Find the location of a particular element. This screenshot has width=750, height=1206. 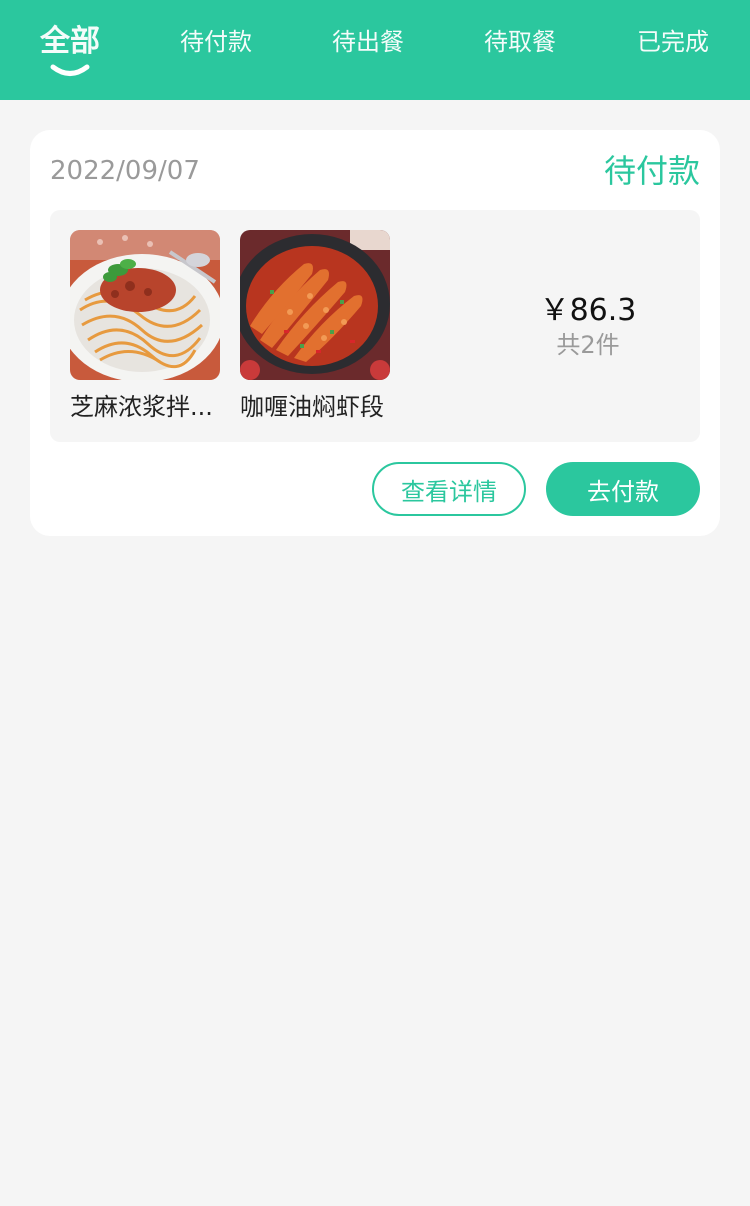

tab-label: 已完成 is located at coordinates (673, 42).